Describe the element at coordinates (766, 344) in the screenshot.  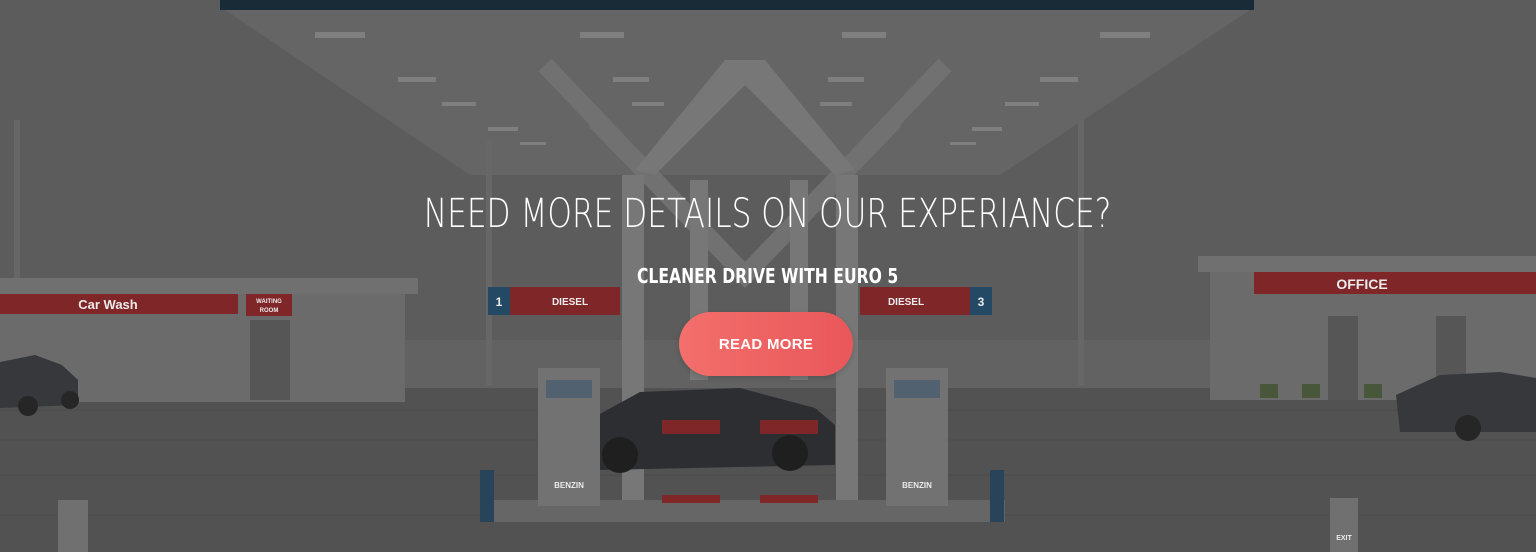
I see `read-more-button: READ MORE` at that location.